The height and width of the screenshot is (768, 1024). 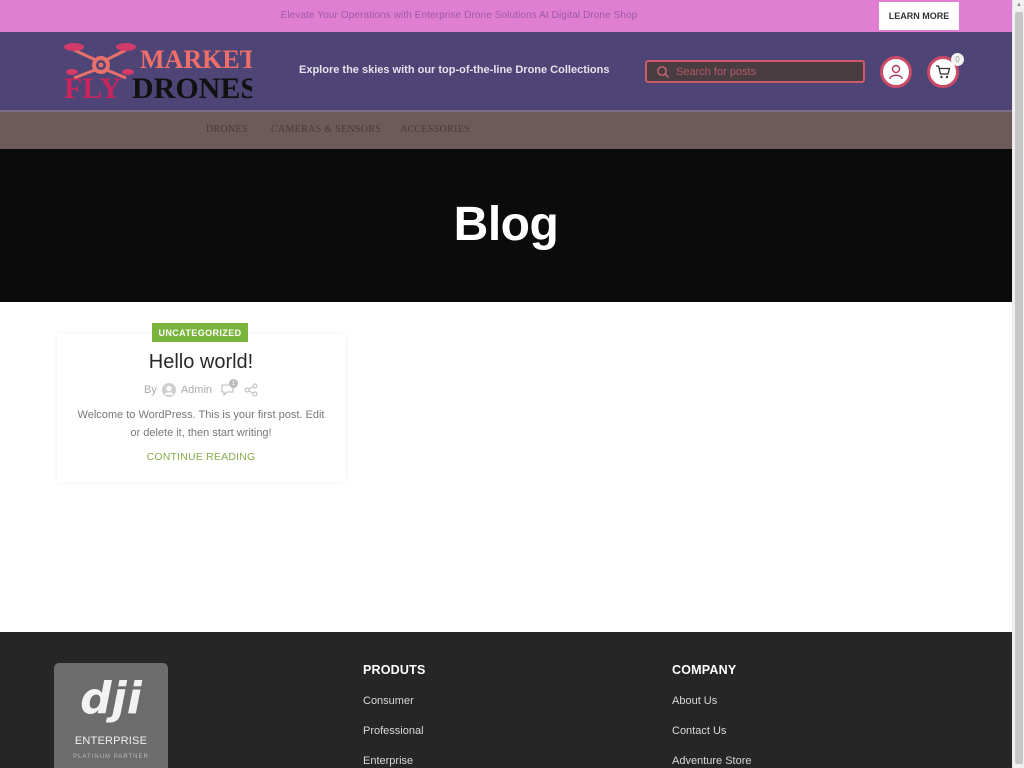 What do you see at coordinates (388, 701) in the screenshot?
I see `footer-link-consumer: Consumer` at bounding box center [388, 701].